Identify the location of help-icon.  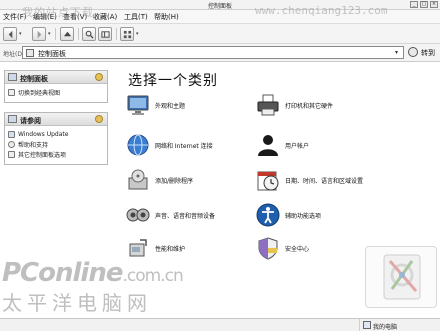
(11, 144).